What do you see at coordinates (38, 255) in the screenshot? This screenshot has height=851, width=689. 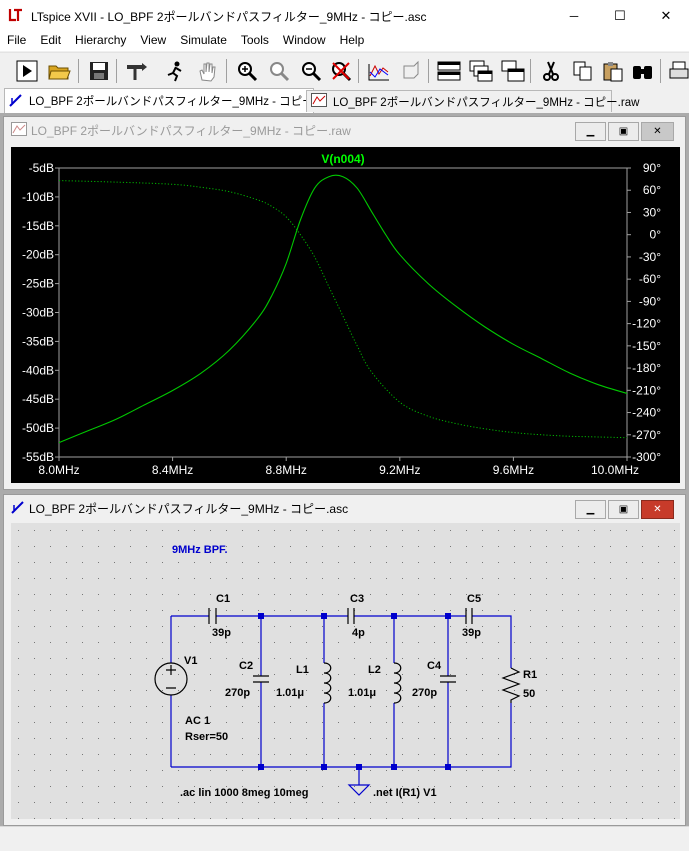 I see `y-tick-label: -20dB` at bounding box center [38, 255].